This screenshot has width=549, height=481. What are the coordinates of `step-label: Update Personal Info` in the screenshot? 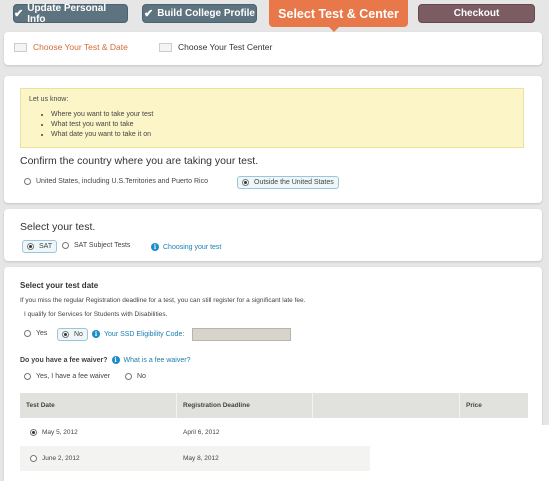 It's located at (67, 13).